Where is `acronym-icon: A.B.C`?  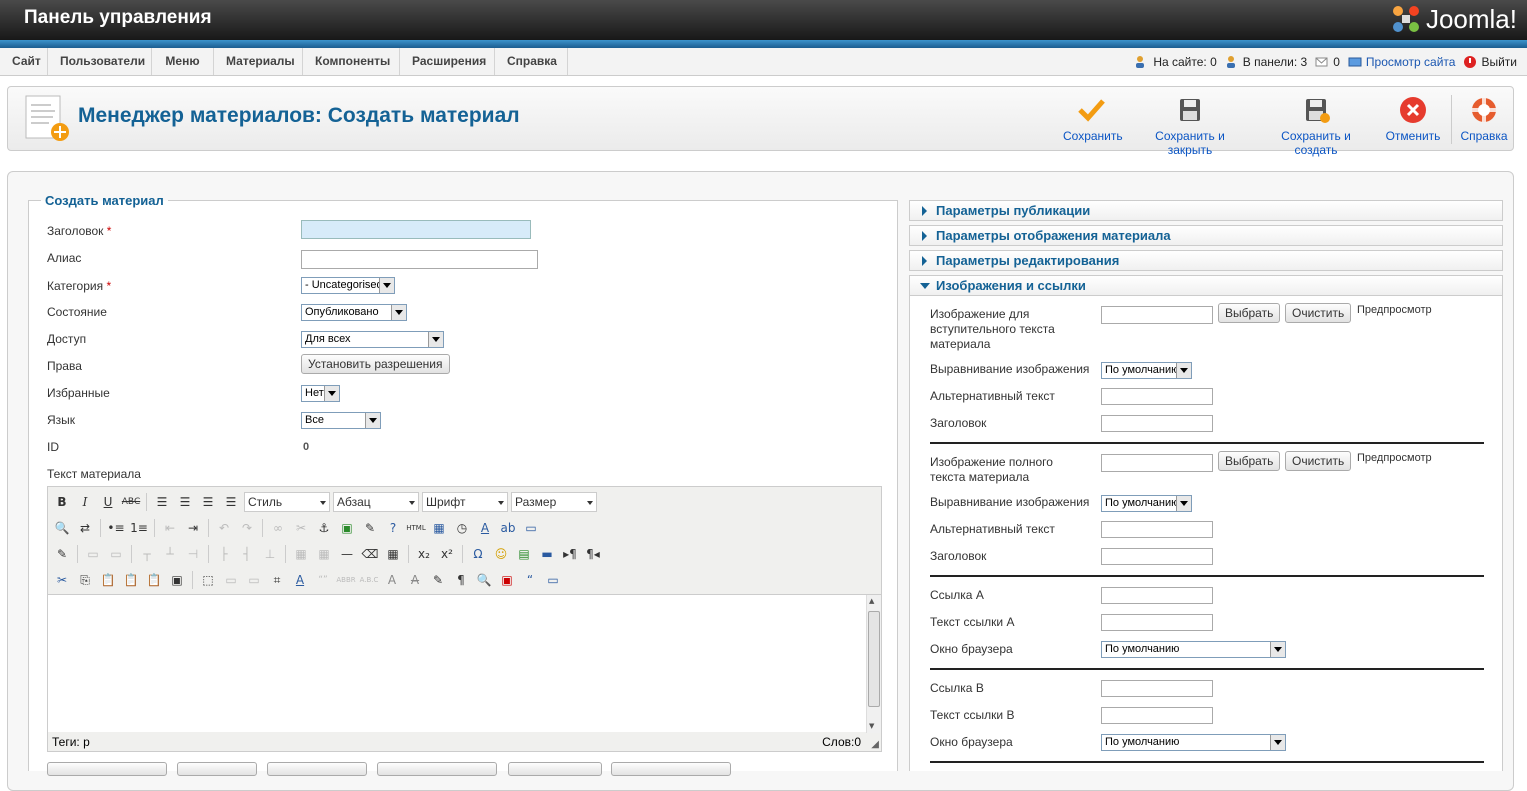 acronym-icon: A.B.C is located at coordinates (369, 580).